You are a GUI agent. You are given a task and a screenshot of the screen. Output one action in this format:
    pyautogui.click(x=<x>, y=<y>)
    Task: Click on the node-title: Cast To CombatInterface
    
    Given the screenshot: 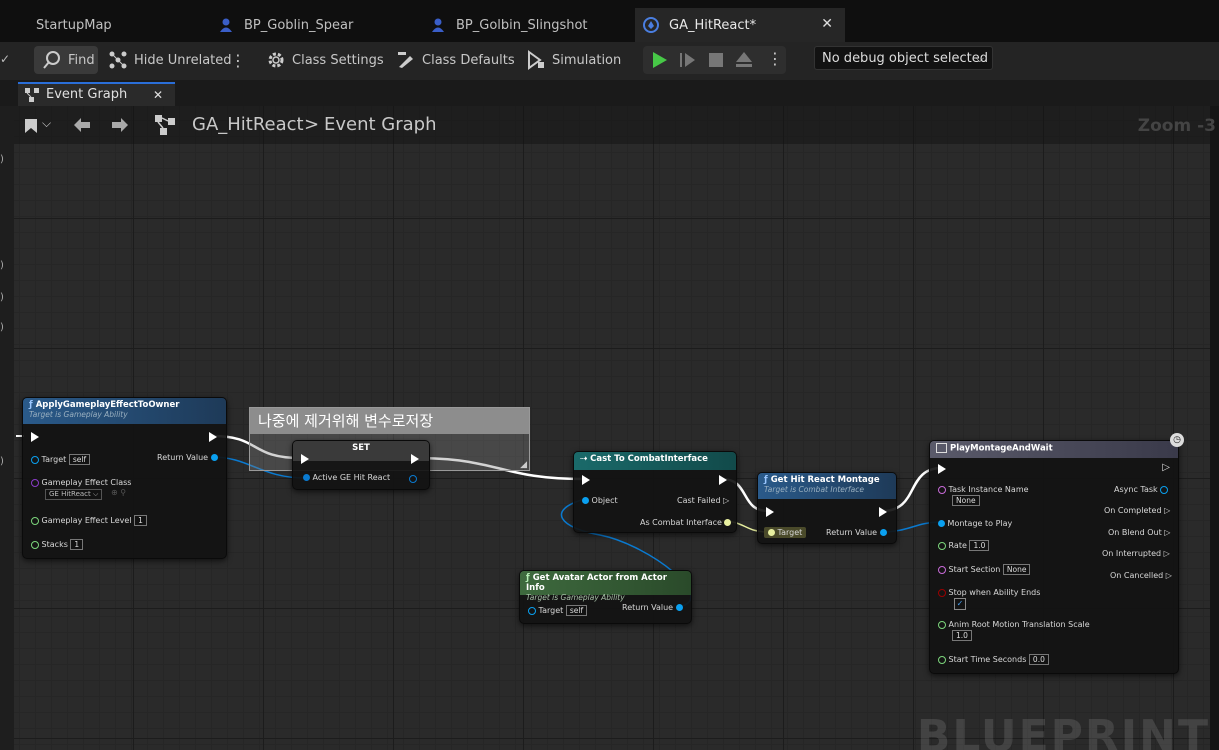 What is the action you would take?
    pyautogui.click(x=649, y=459)
    